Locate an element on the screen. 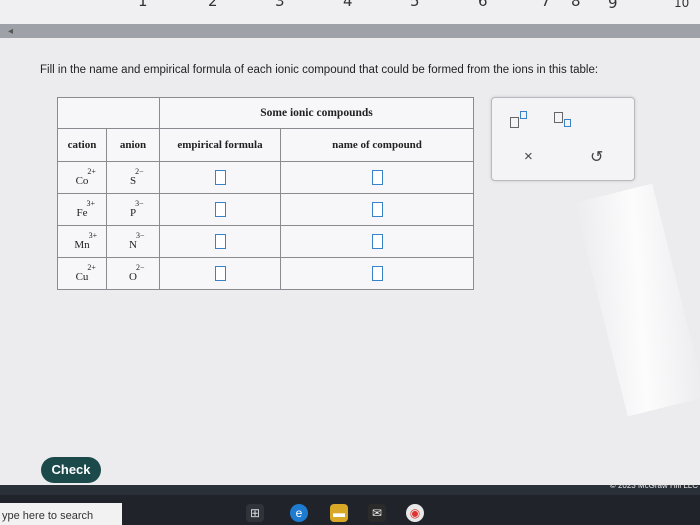 The image size is (700, 525). anion-cell: S 2− is located at coordinates (133, 177).